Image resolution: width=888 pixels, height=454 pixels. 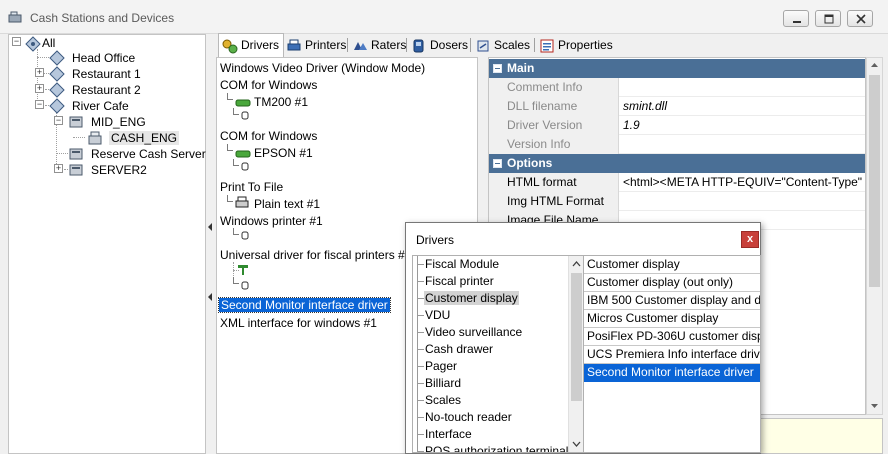 I want to click on property-scrollbar, so click(x=874, y=236).